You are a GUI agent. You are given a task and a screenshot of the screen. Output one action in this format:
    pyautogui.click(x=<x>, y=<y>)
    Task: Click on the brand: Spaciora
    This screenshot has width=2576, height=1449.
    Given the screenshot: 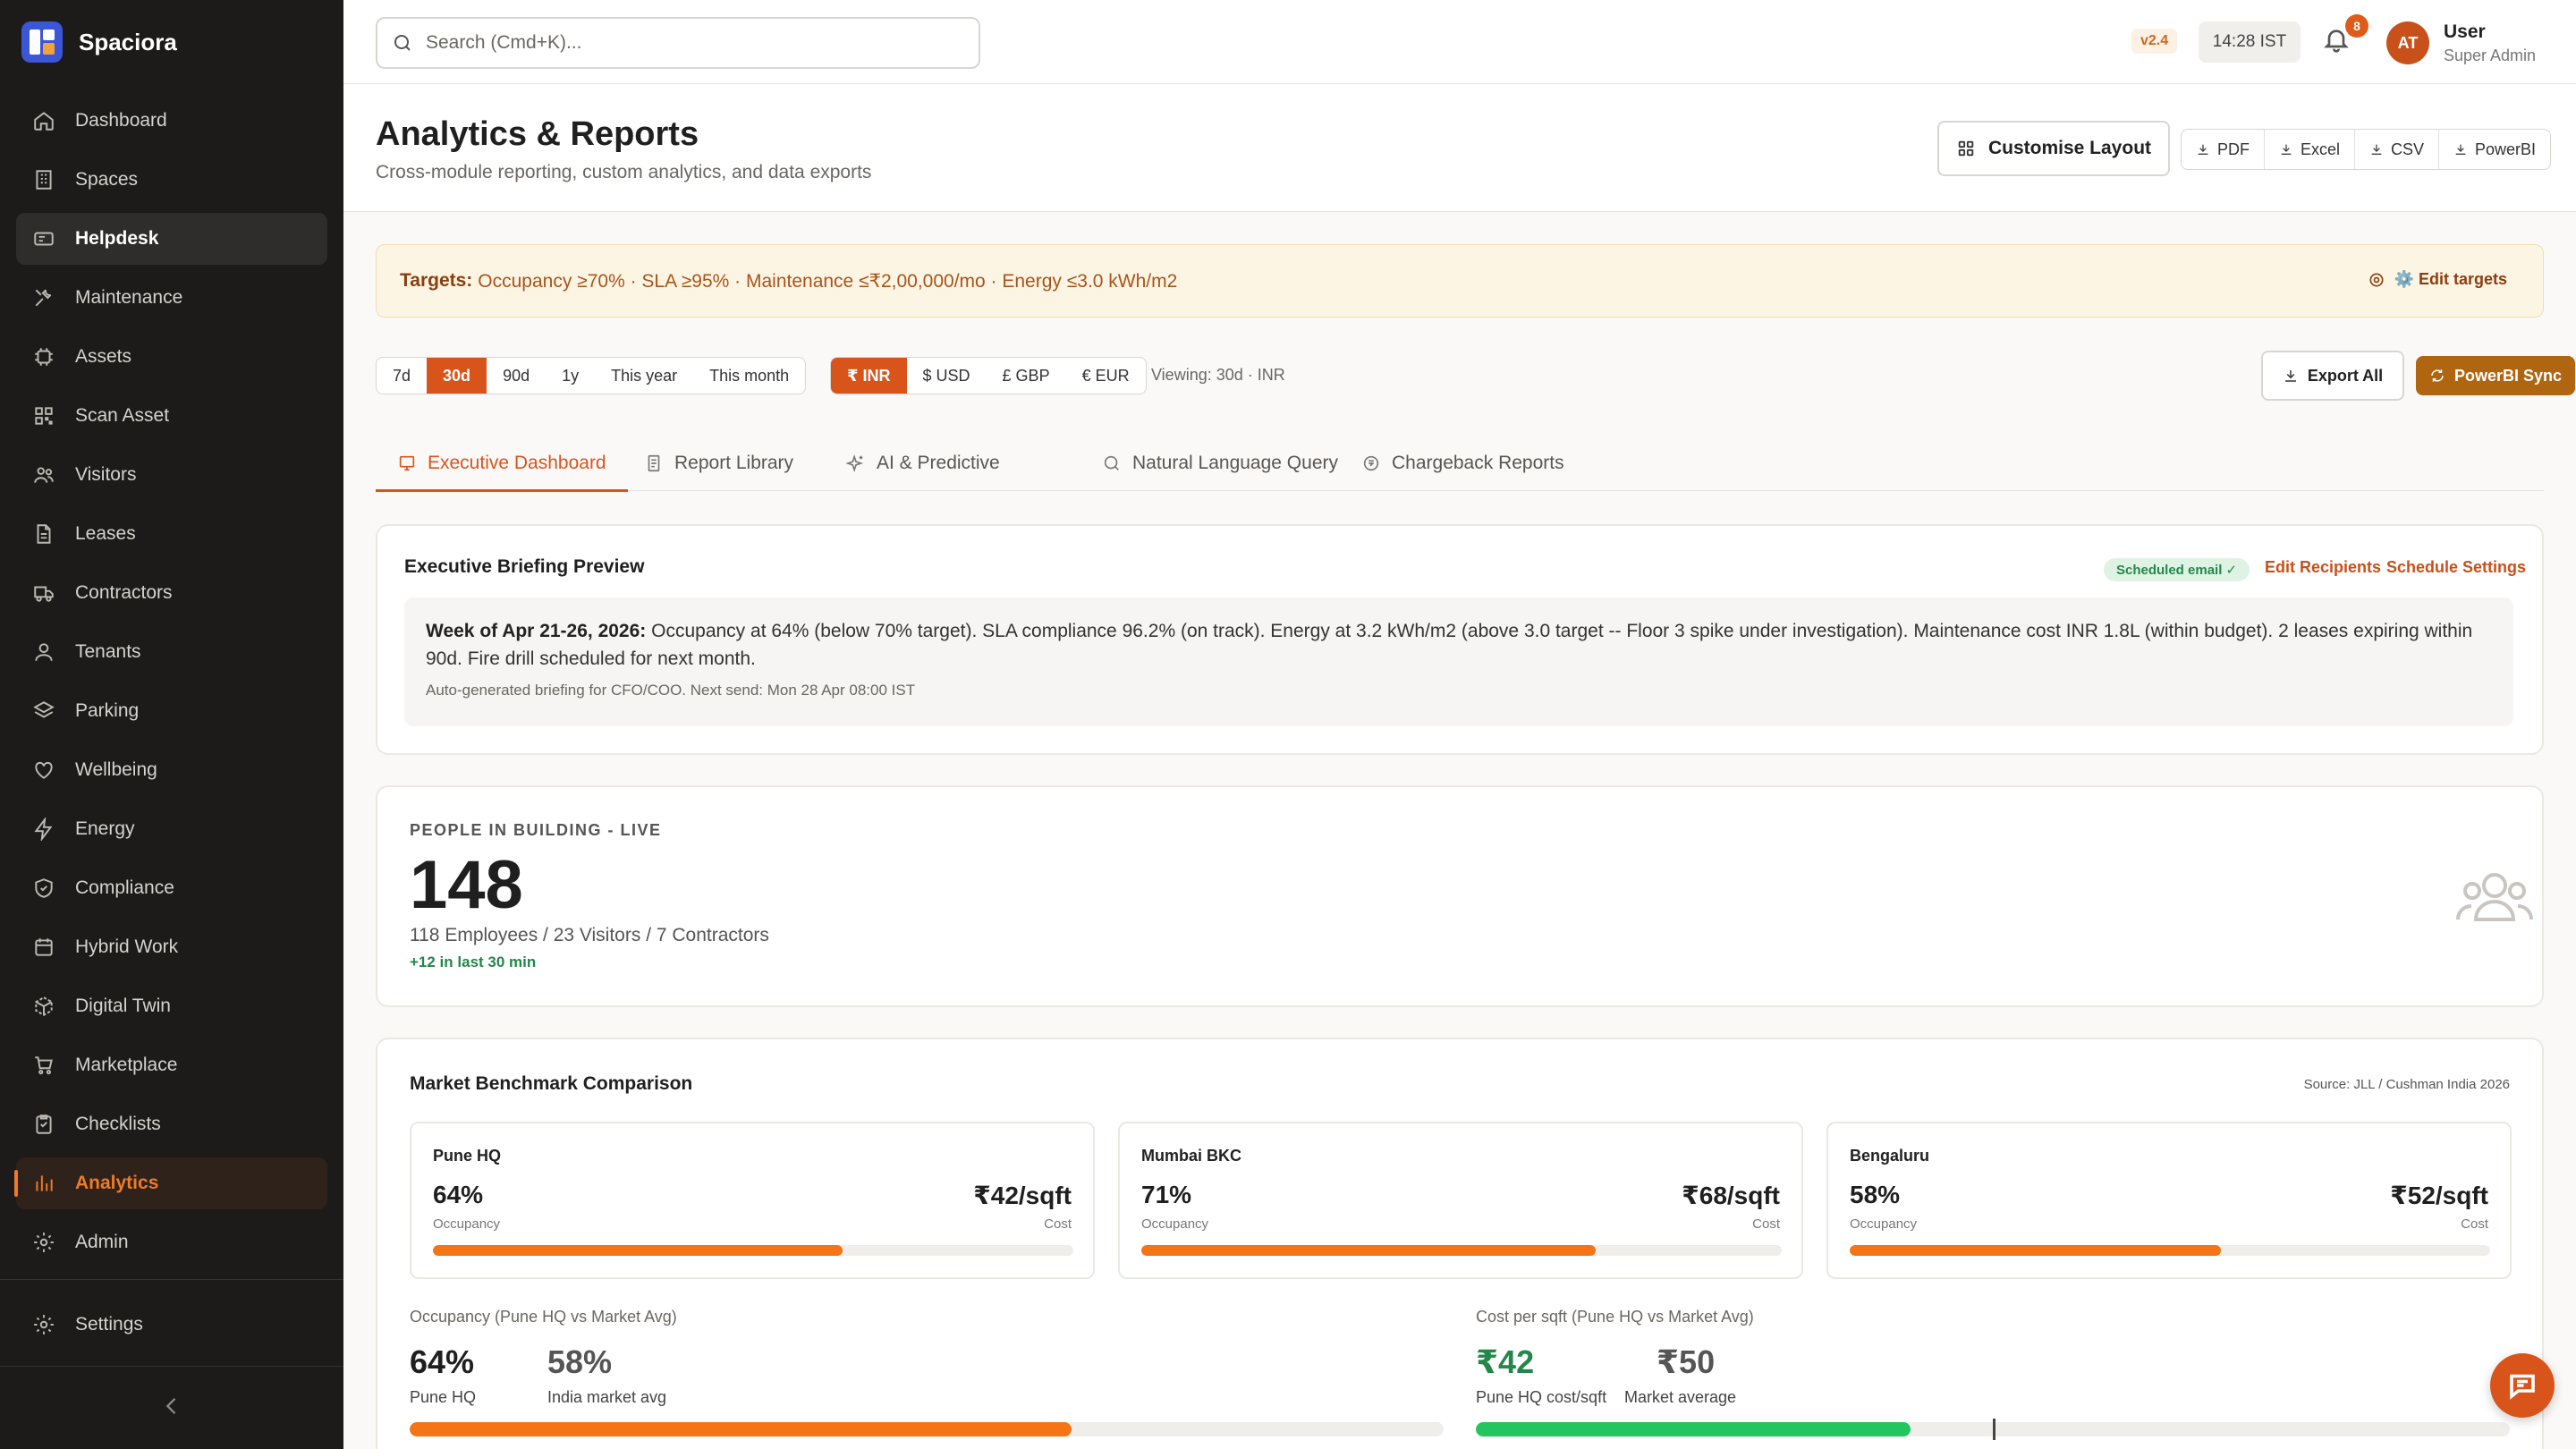 What is the action you would take?
    pyautogui.click(x=171, y=42)
    